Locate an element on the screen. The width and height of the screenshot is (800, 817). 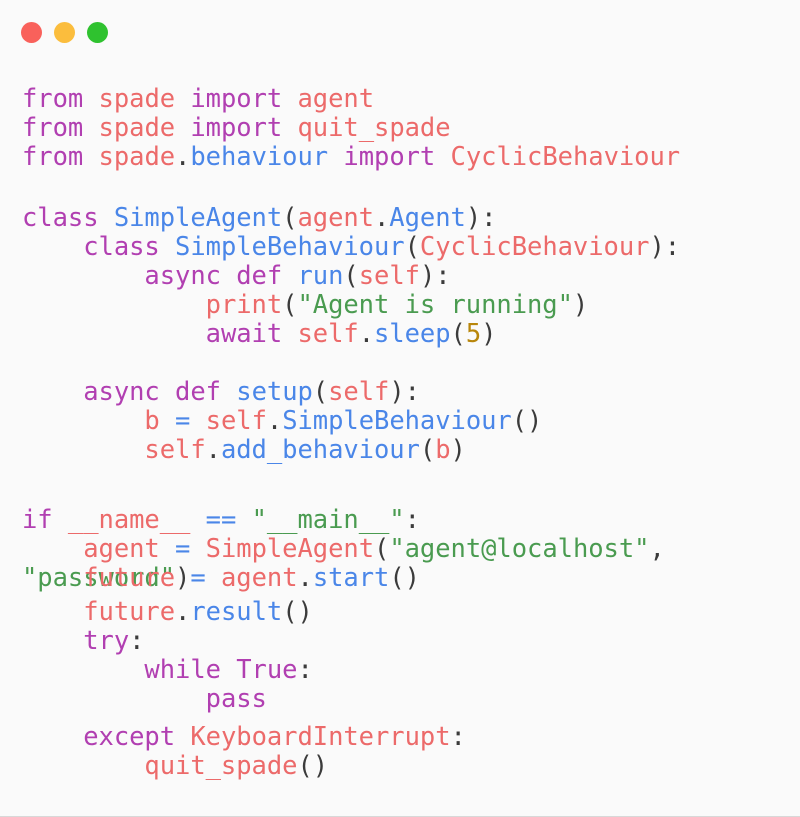
token-keyword: def is located at coordinates (198, 392).